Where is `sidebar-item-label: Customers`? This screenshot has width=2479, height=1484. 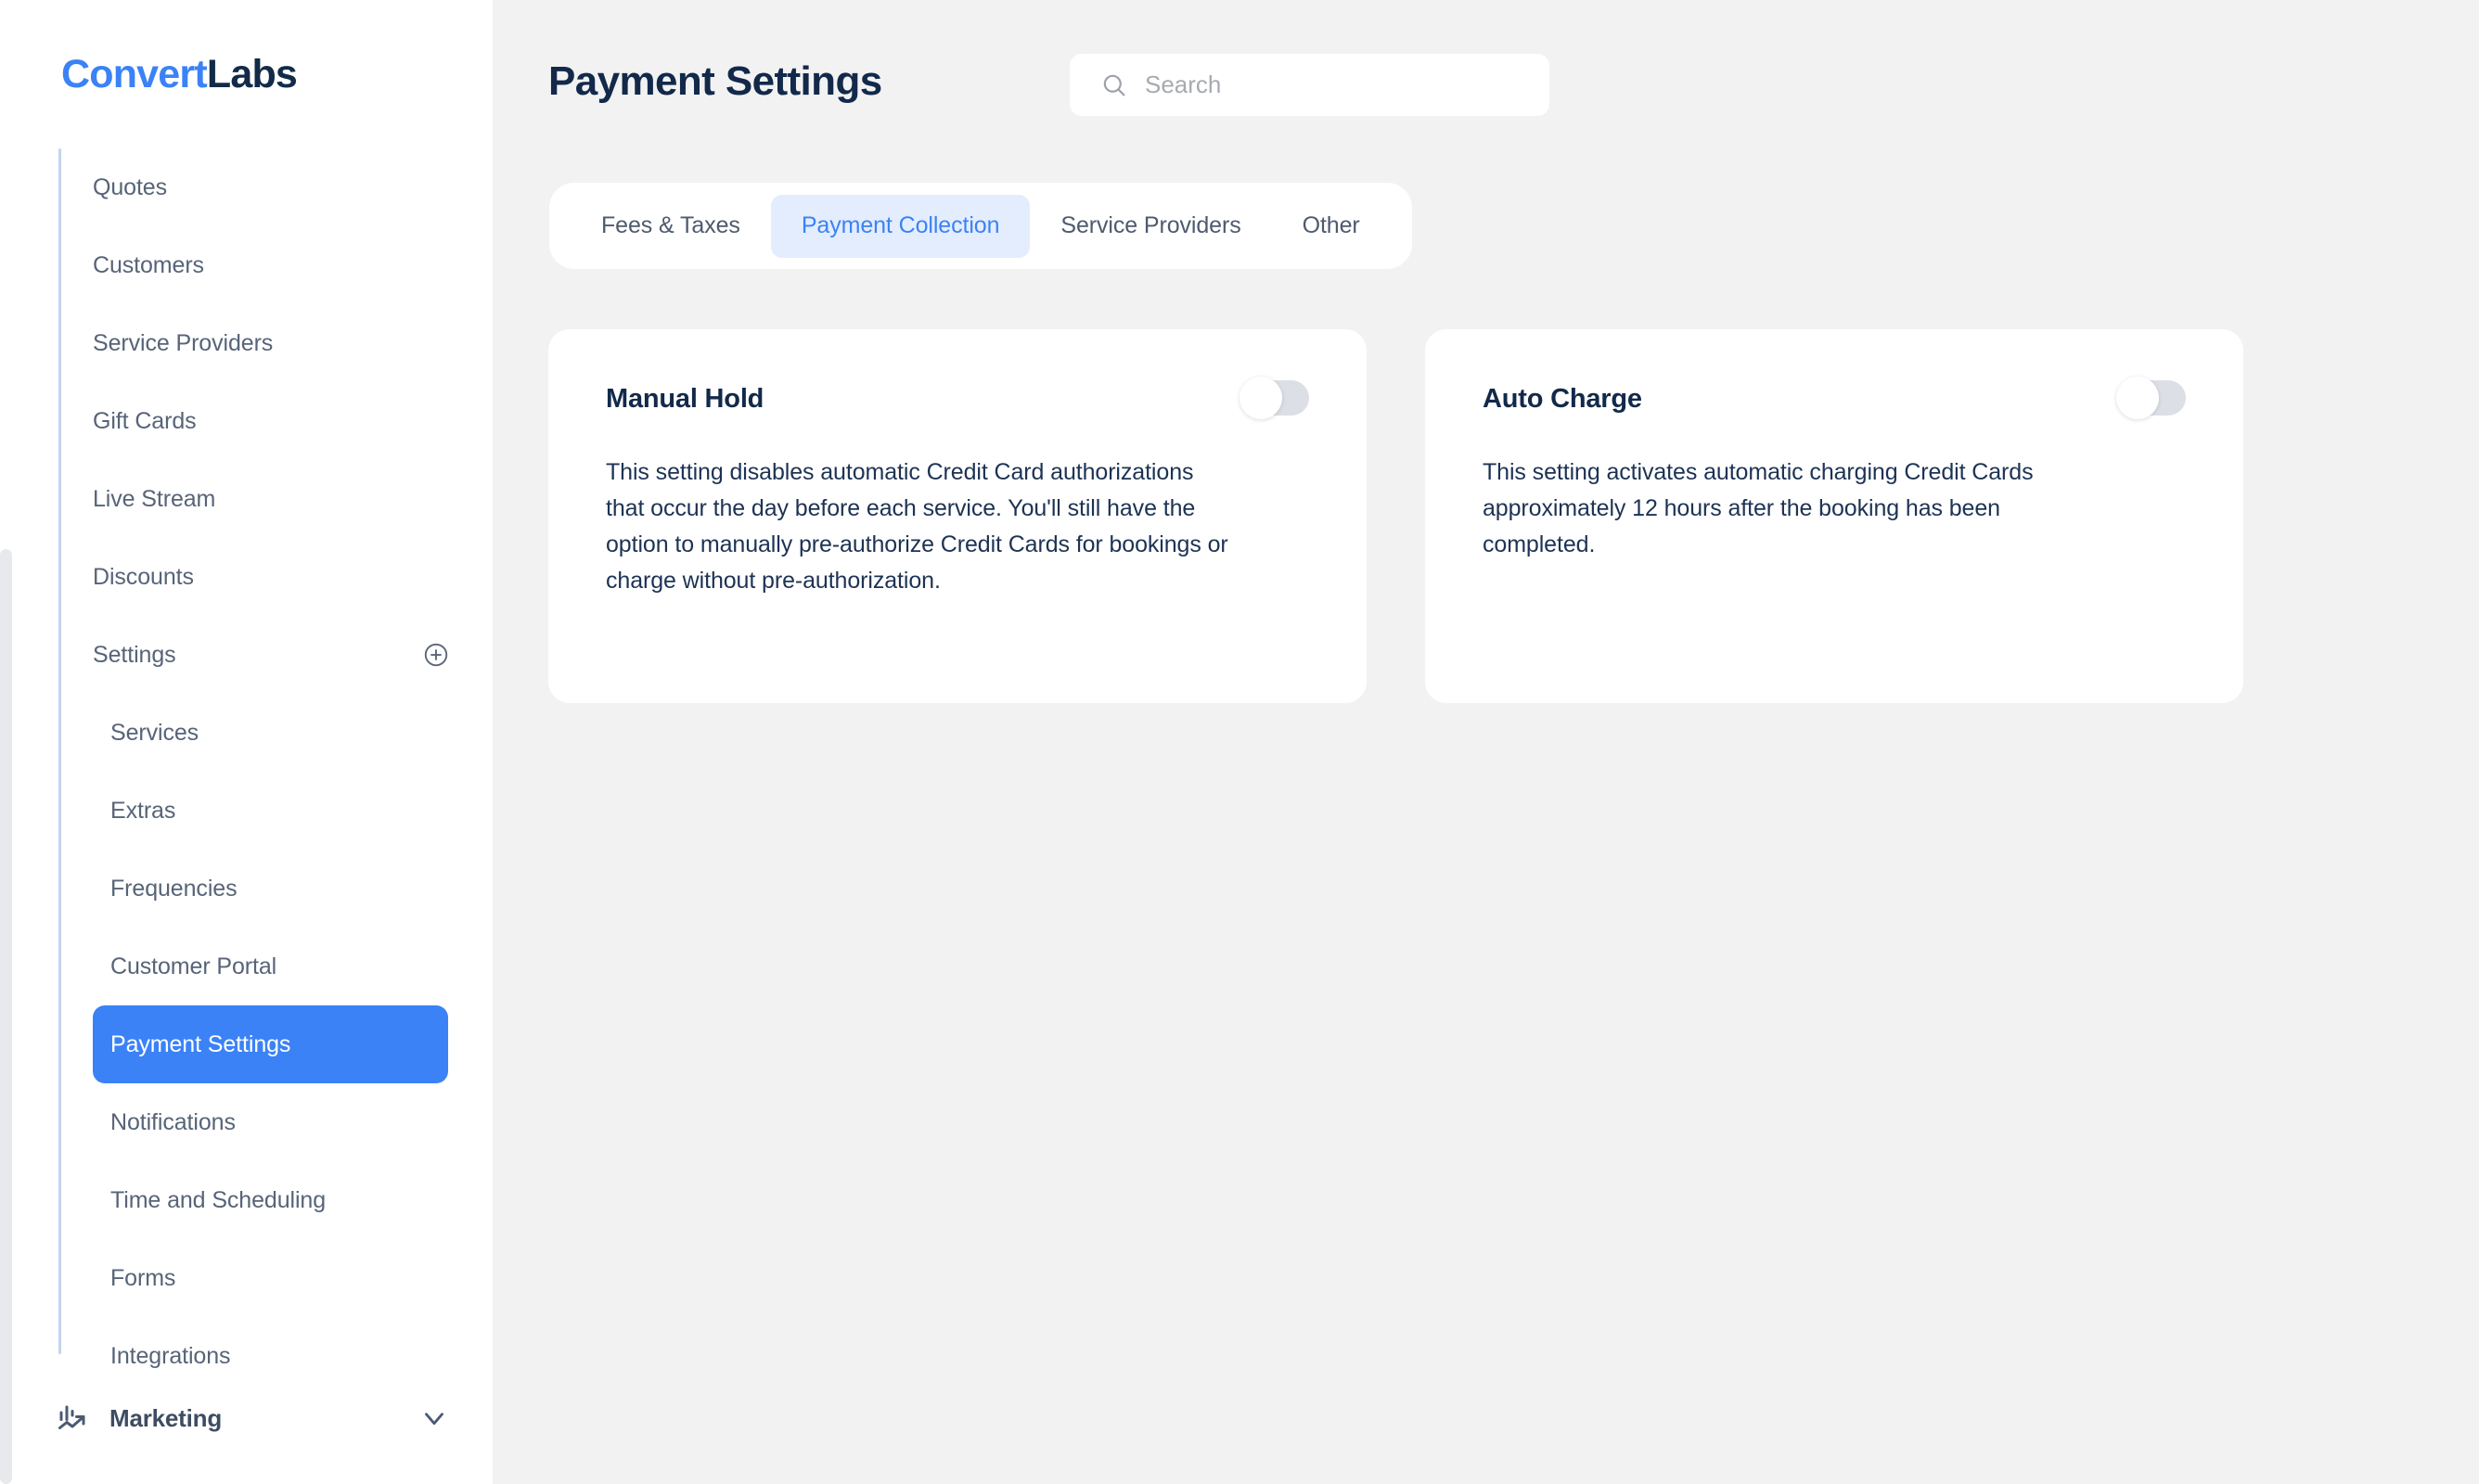 sidebar-item-label: Customers is located at coordinates (148, 264).